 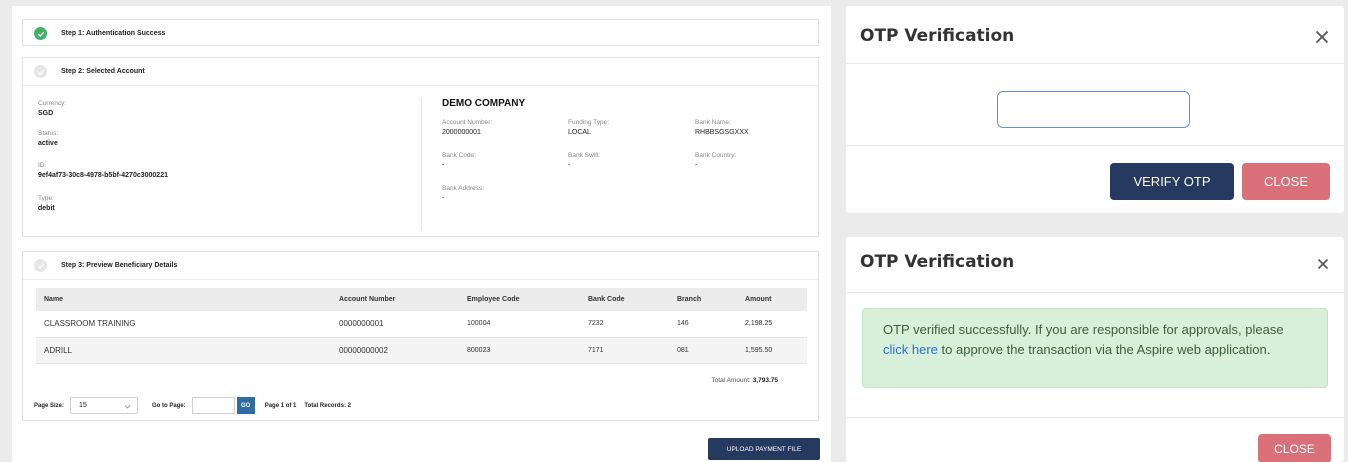 I want to click on otp-input, so click(x=1093, y=109).